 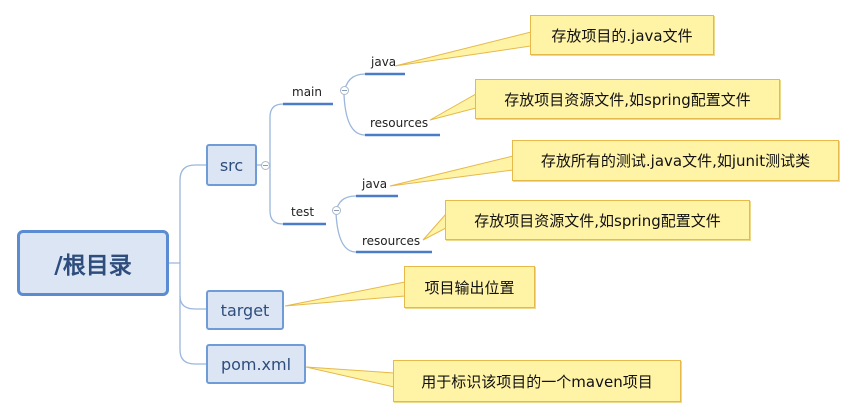 What do you see at coordinates (345, 294) in the screenshot?
I see `callout-tail-target` at bounding box center [345, 294].